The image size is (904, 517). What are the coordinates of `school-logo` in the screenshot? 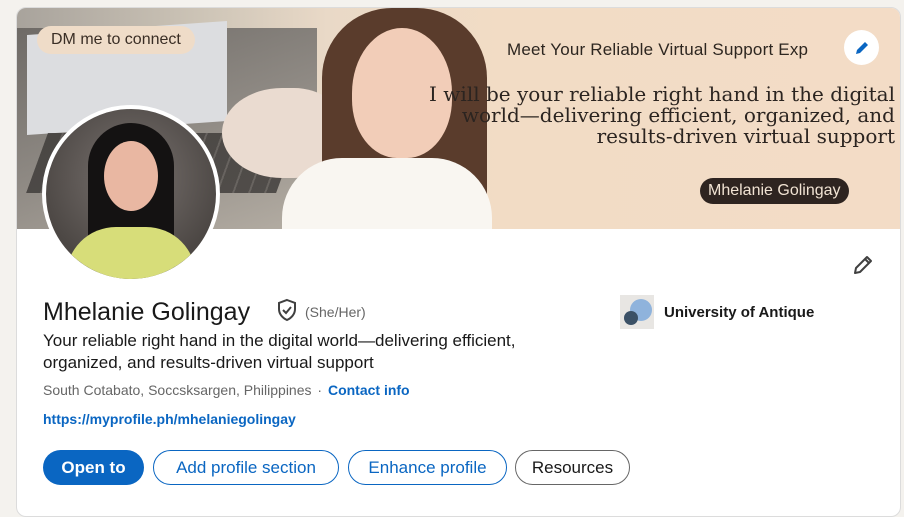 It's located at (637, 312).